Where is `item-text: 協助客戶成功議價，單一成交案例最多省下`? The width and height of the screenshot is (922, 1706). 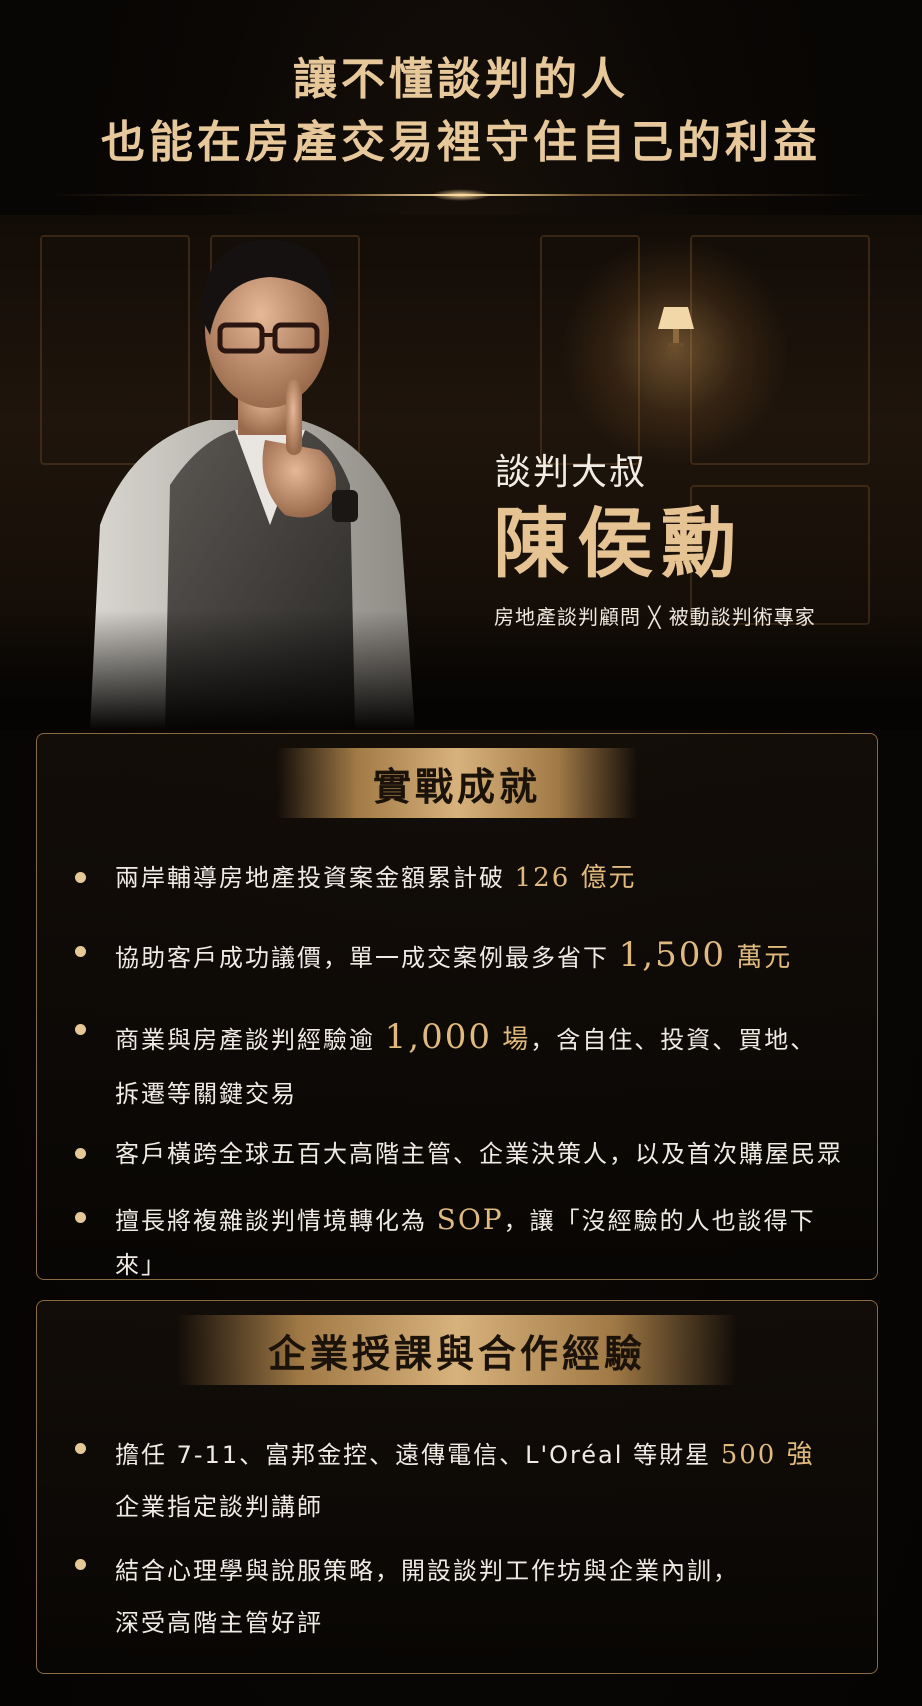
item-text: 協助客戶成功議價，單一成交案例最多省下 is located at coordinates (367, 958).